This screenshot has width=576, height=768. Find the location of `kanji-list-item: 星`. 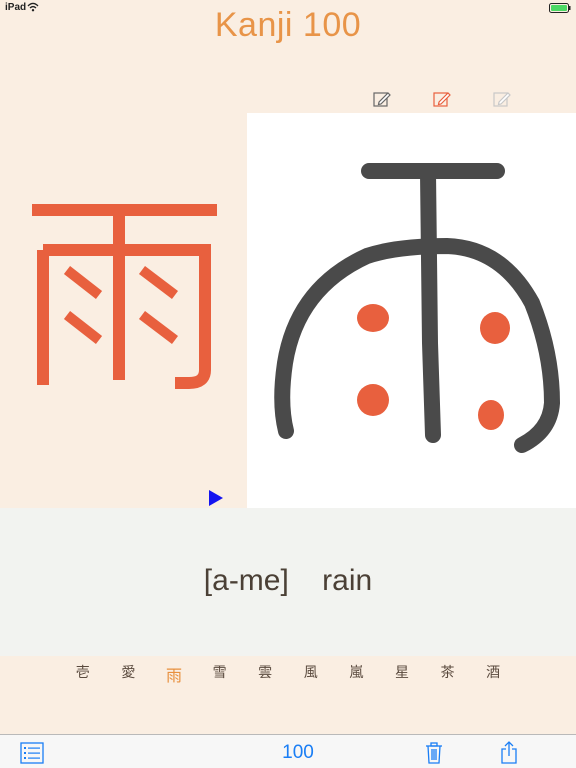

kanji-list-item: 星 is located at coordinates (402, 673).